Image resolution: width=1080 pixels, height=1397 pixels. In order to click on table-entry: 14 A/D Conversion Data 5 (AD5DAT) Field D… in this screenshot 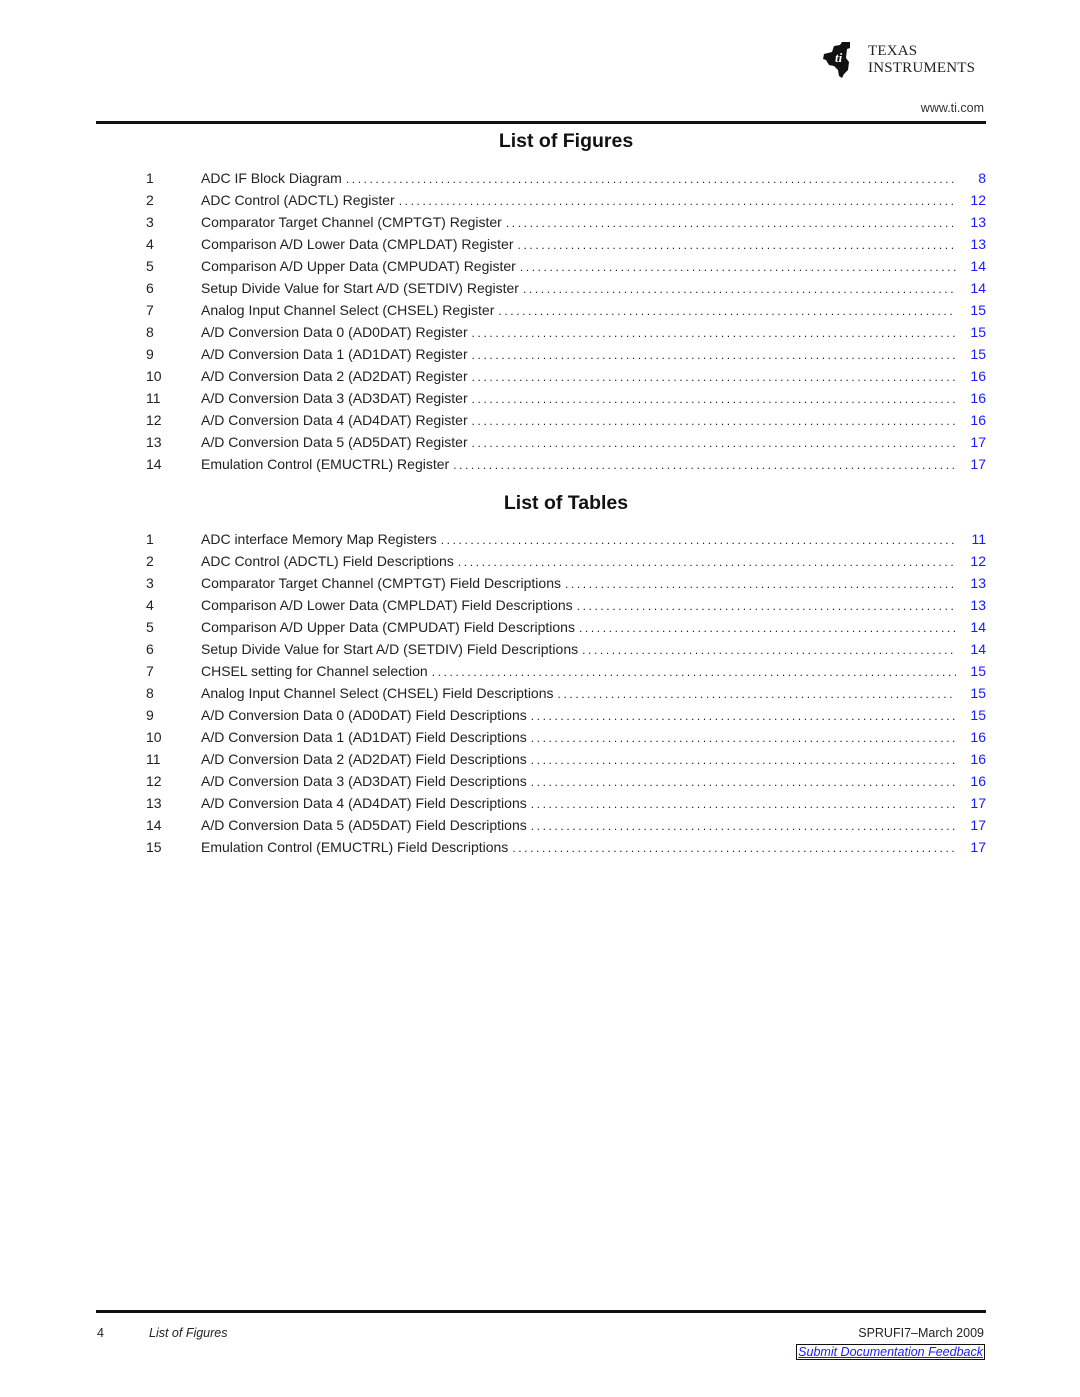, I will do `click(566, 825)`.